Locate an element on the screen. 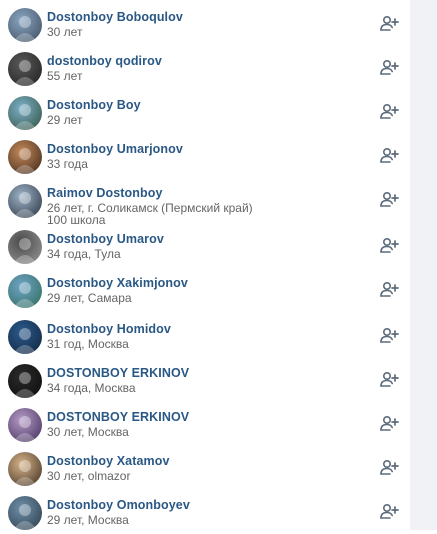 Image resolution: width=437 pixels, height=534 pixels. person-name-link: Dostonboy Xakimjonov is located at coordinates (117, 283).